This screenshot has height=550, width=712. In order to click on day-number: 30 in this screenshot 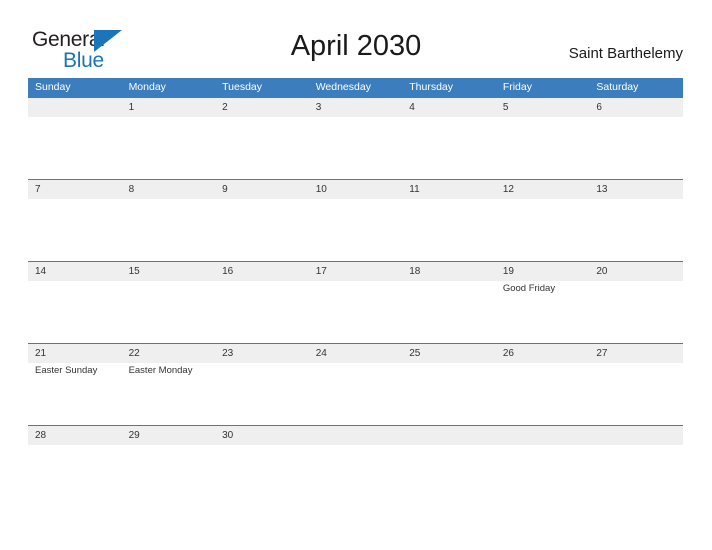, I will do `click(262, 435)`.